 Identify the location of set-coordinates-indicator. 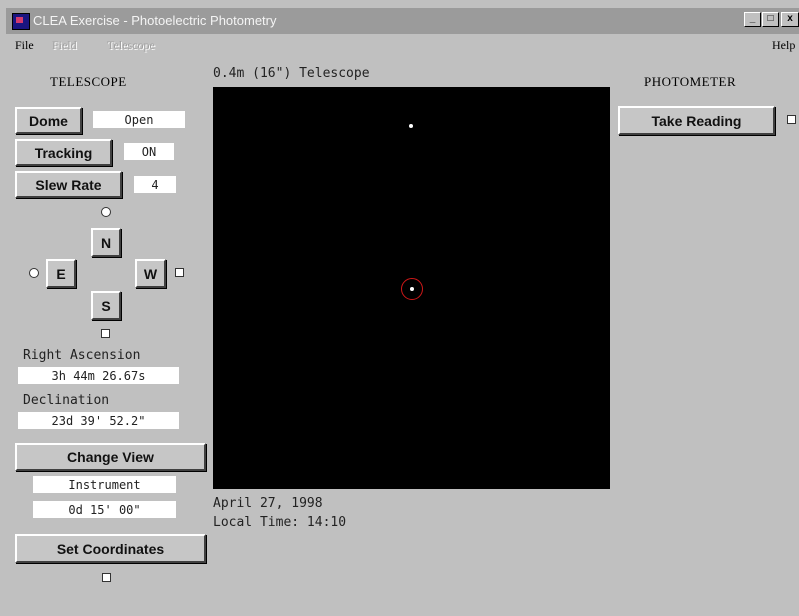
(106, 577).